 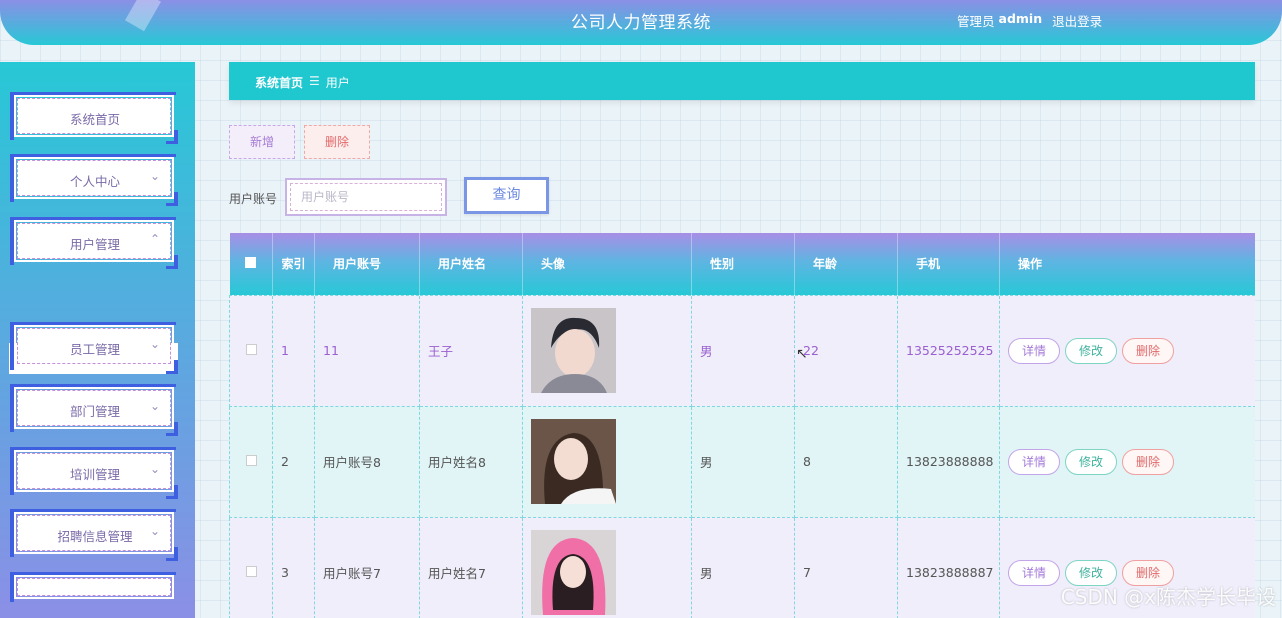 I want to click on column-header: 索引, so click(x=293, y=264).